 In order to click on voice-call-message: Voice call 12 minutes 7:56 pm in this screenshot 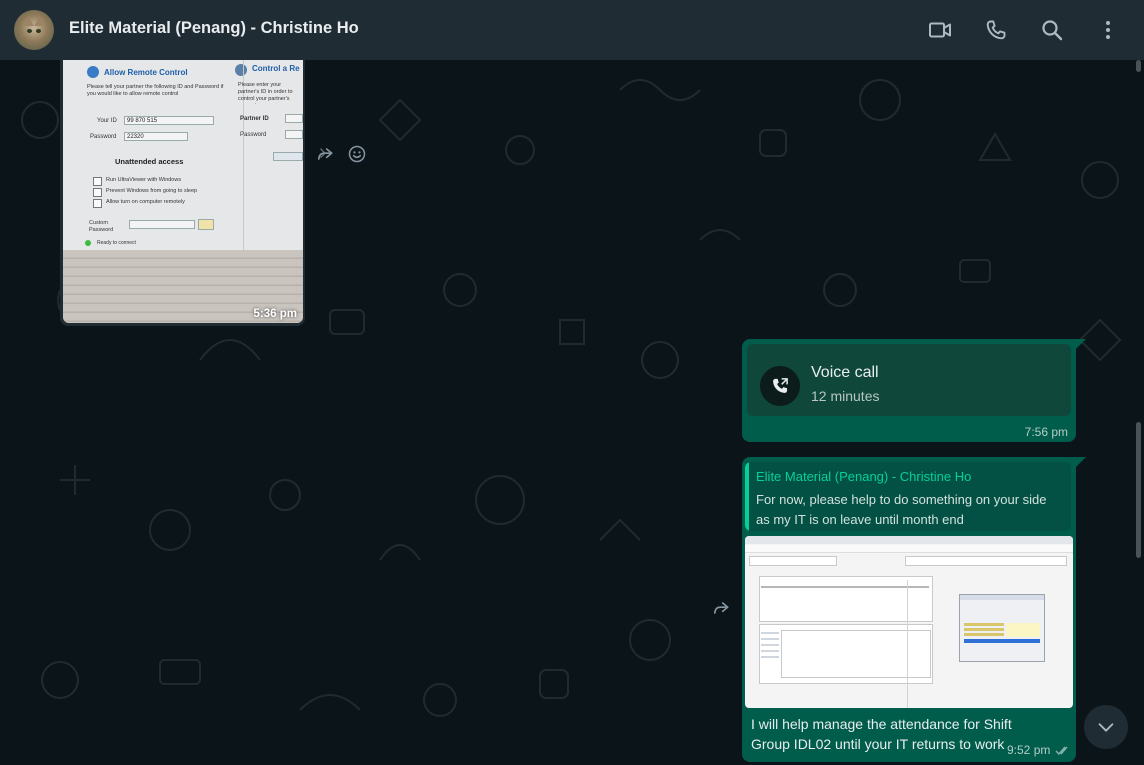, I will do `click(909, 390)`.